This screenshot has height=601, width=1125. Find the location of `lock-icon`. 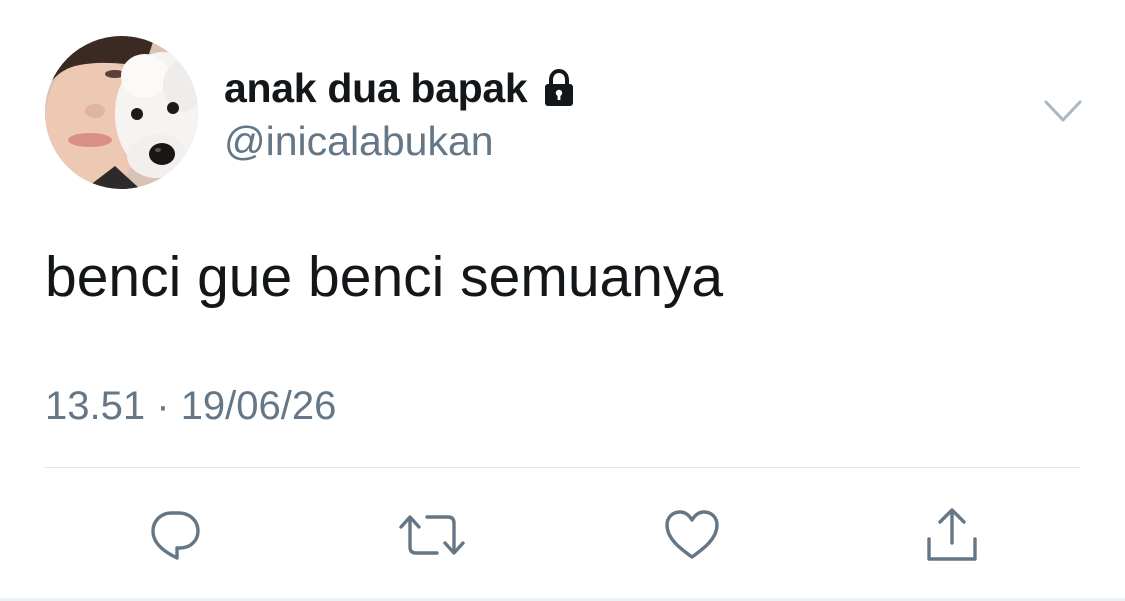

lock-icon is located at coordinates (559, 88).